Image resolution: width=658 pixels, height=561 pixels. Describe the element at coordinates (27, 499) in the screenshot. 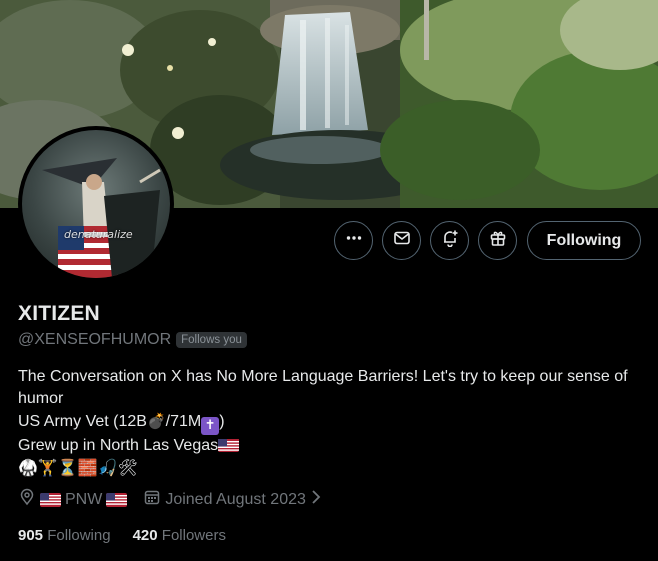

I see `location-pin-icon` at that location.